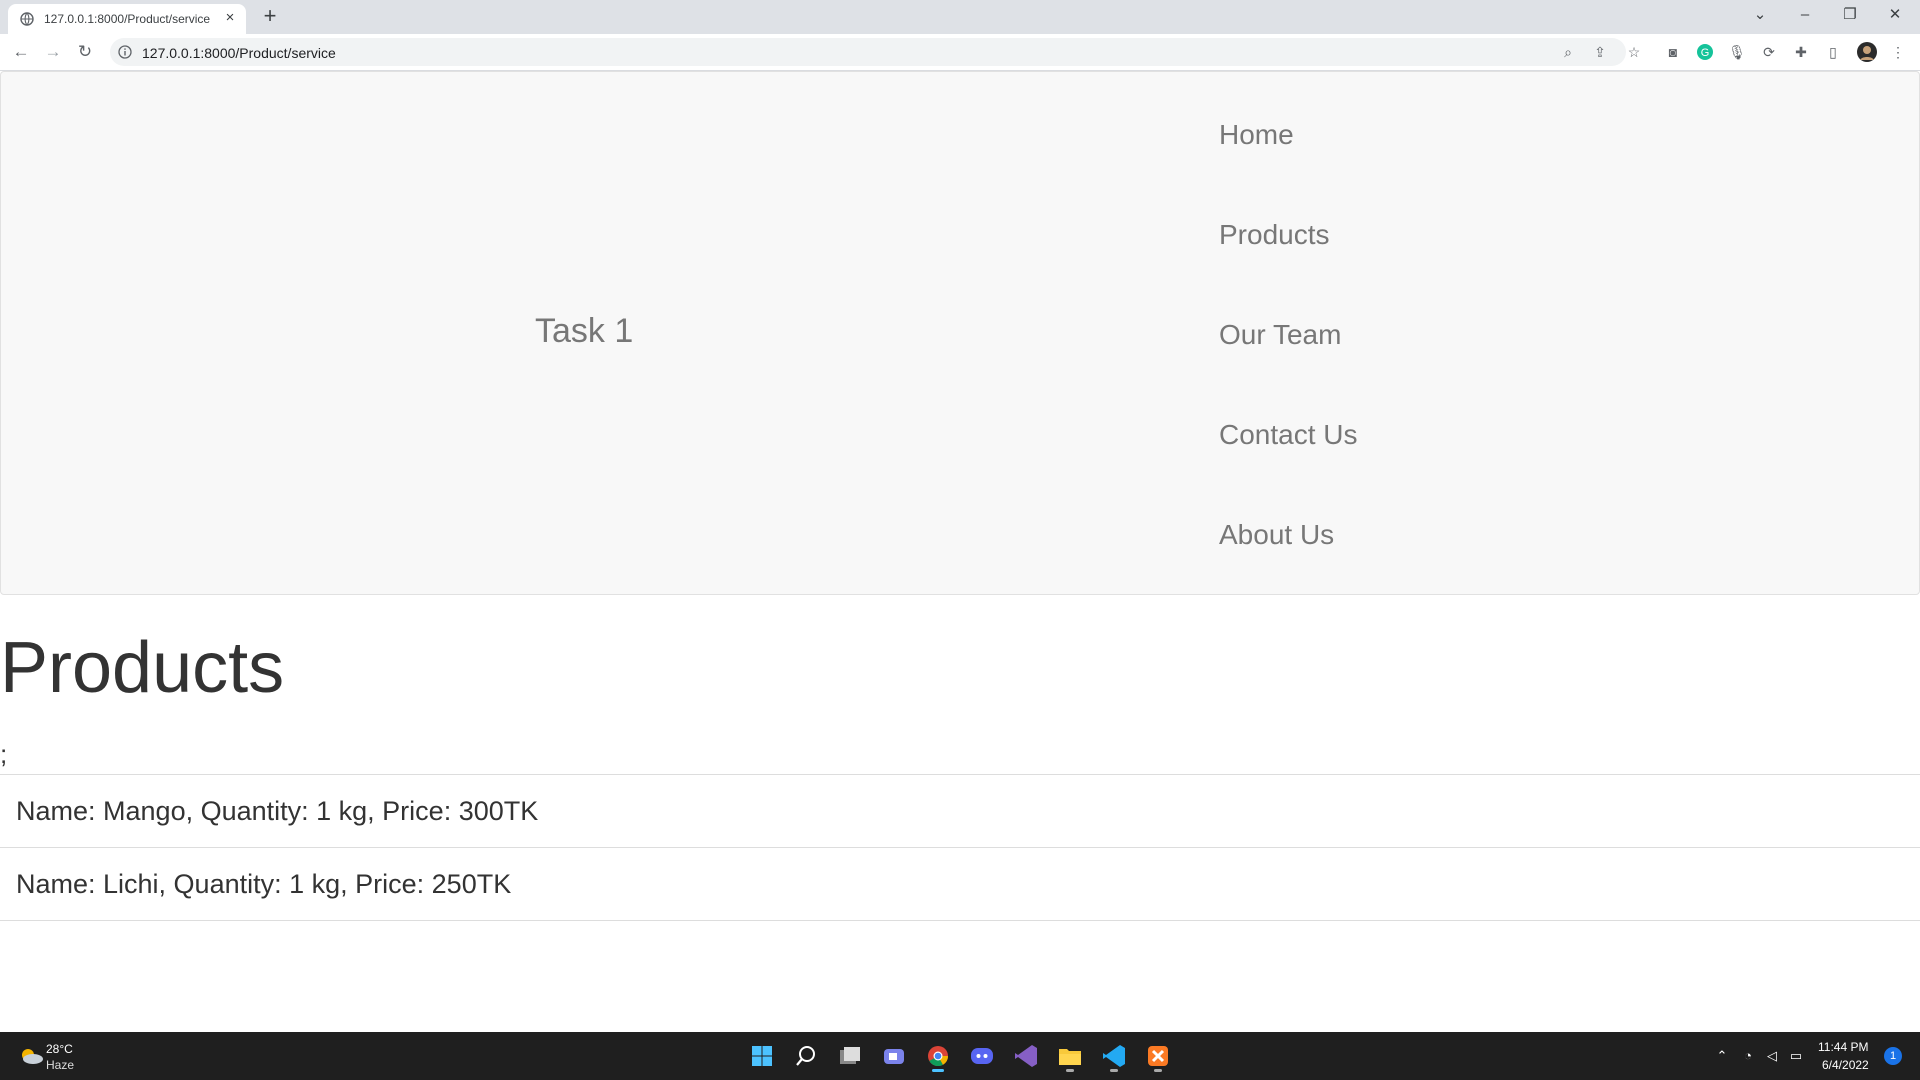 The height and width of the screenshot is (1080, 1920). I want to click on weather-temperature: 28°C, so click(59, 1049).